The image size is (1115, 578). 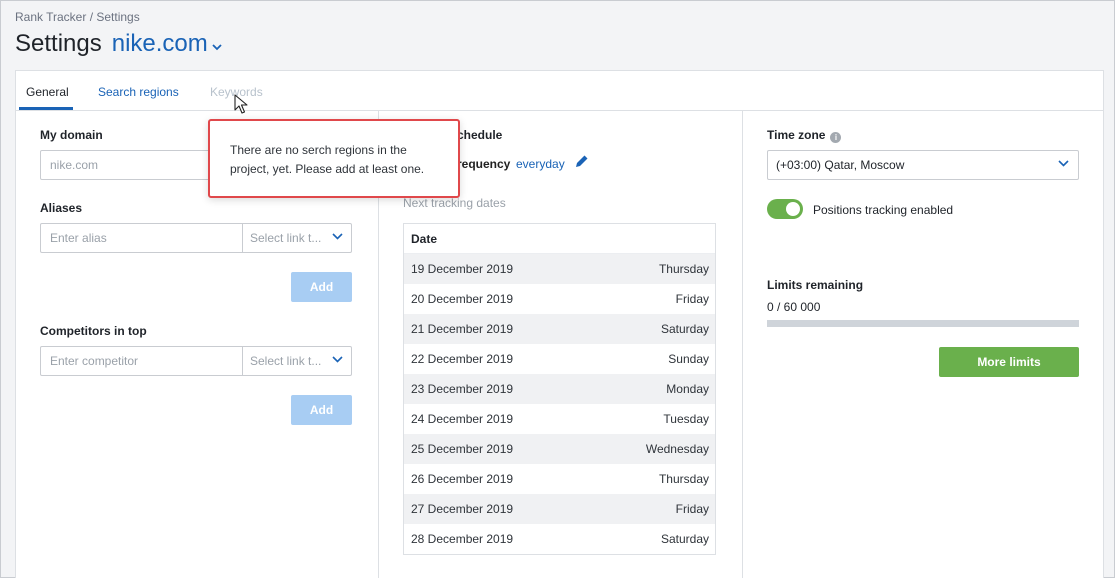 What do you see at coordinates (454, 203) in the screenshot?
I see `next-tracking-dates-label: Next tracking dates` at bounding box center [454, 203].